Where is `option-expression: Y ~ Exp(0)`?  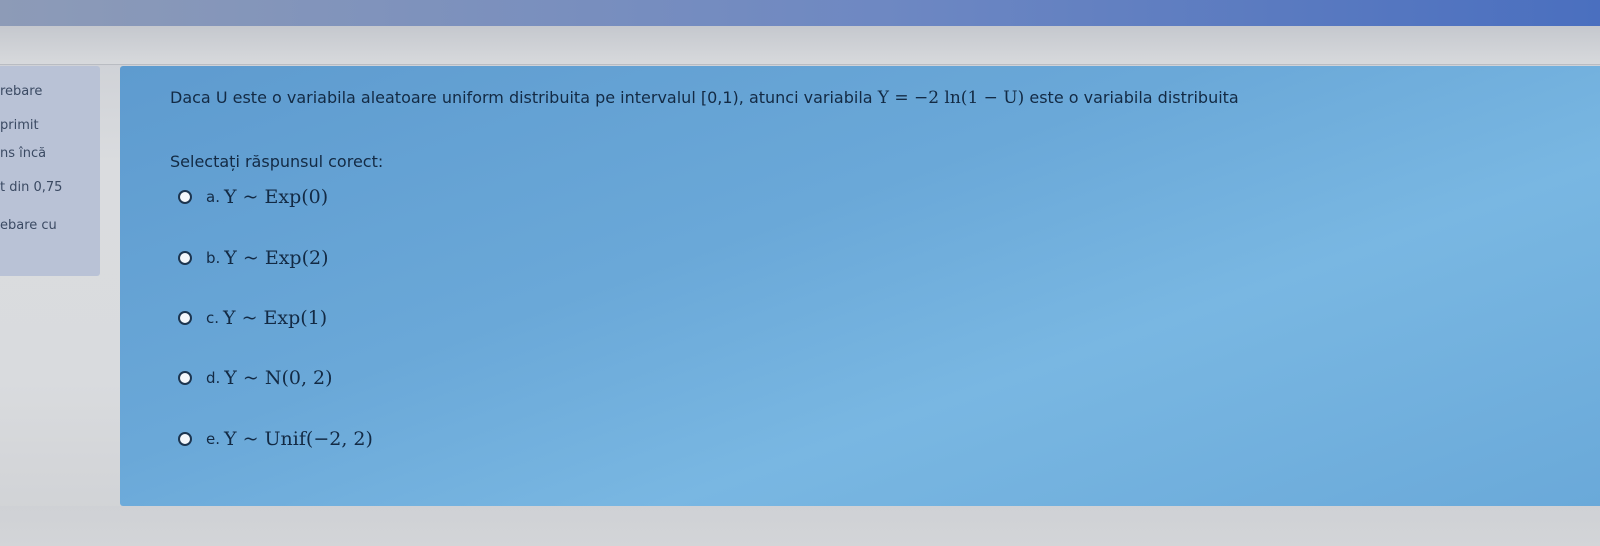
option-expression: Y ~ Exp(0) is located at coordinates (276, 197).